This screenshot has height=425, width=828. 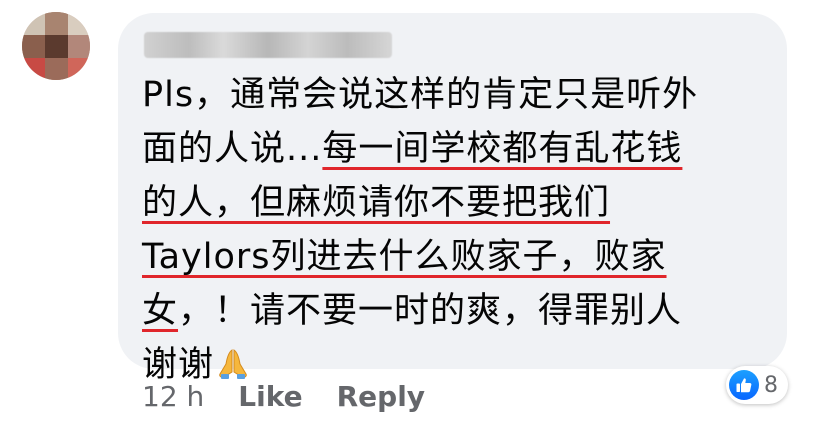 I want to click on reaction-summary: 8, so click(x=757, y=385).